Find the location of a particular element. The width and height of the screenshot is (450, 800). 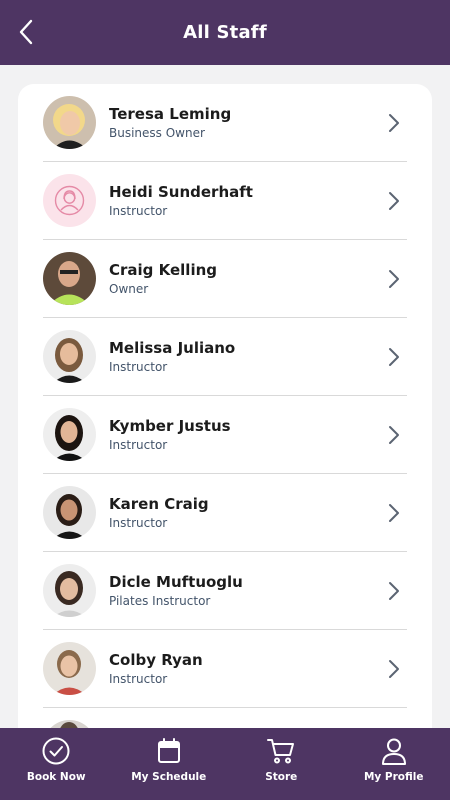

cart-icon is located at coordinates (281, 751).